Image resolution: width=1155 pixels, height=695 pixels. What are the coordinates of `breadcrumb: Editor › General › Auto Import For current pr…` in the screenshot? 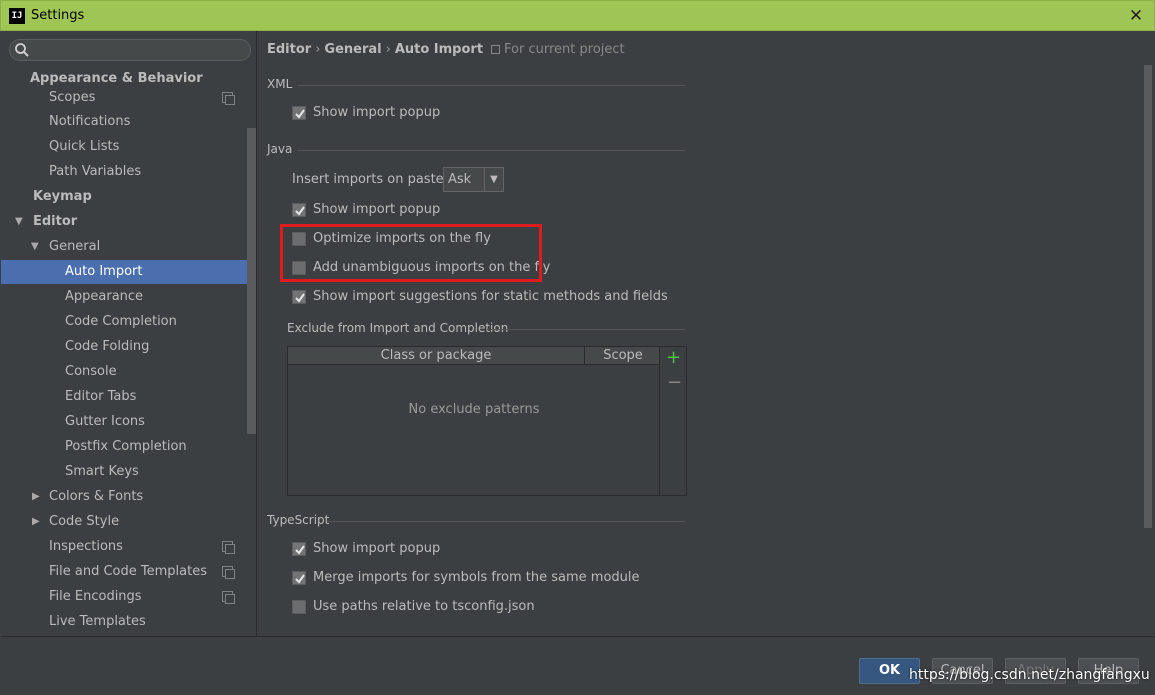 It's located at (446, 49).